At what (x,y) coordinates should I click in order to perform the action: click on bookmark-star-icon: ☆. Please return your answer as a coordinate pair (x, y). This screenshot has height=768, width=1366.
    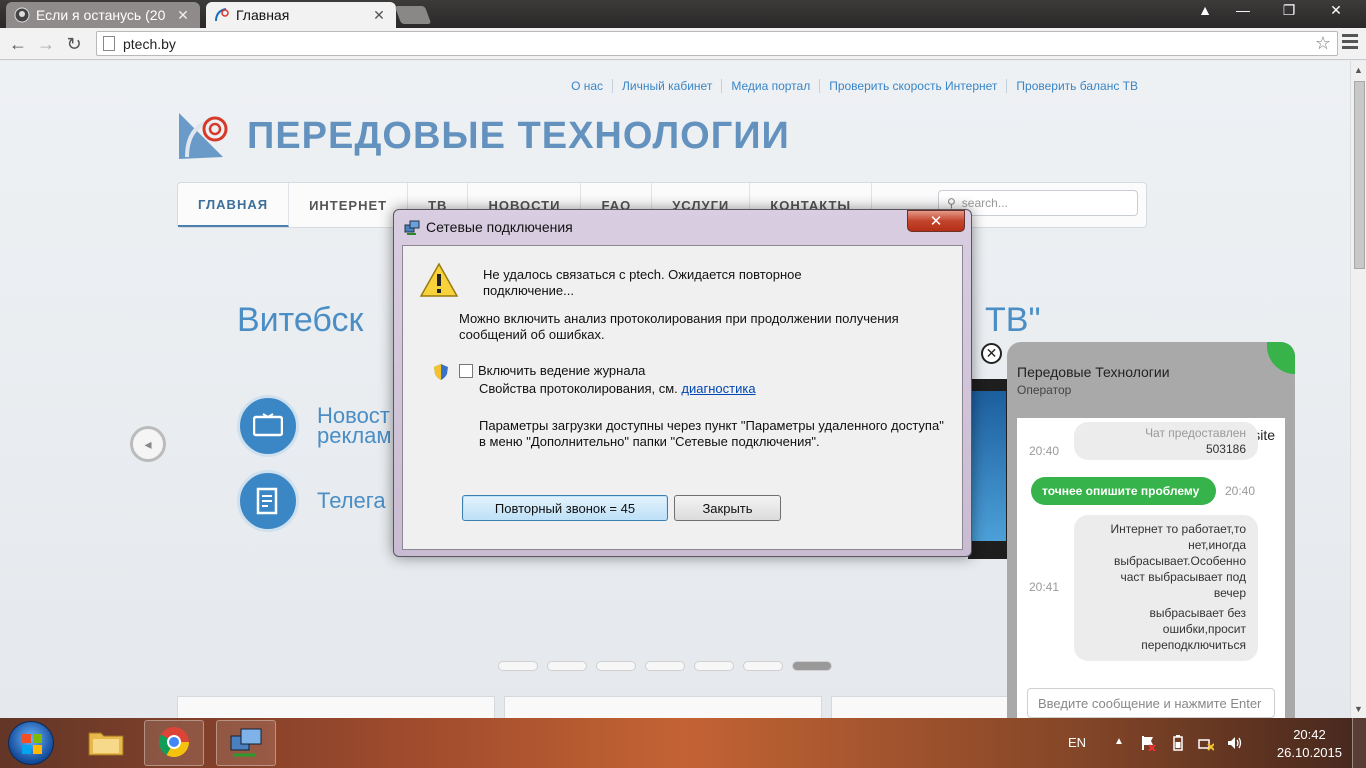
    Looking at the image, I should click on (1323, 43).